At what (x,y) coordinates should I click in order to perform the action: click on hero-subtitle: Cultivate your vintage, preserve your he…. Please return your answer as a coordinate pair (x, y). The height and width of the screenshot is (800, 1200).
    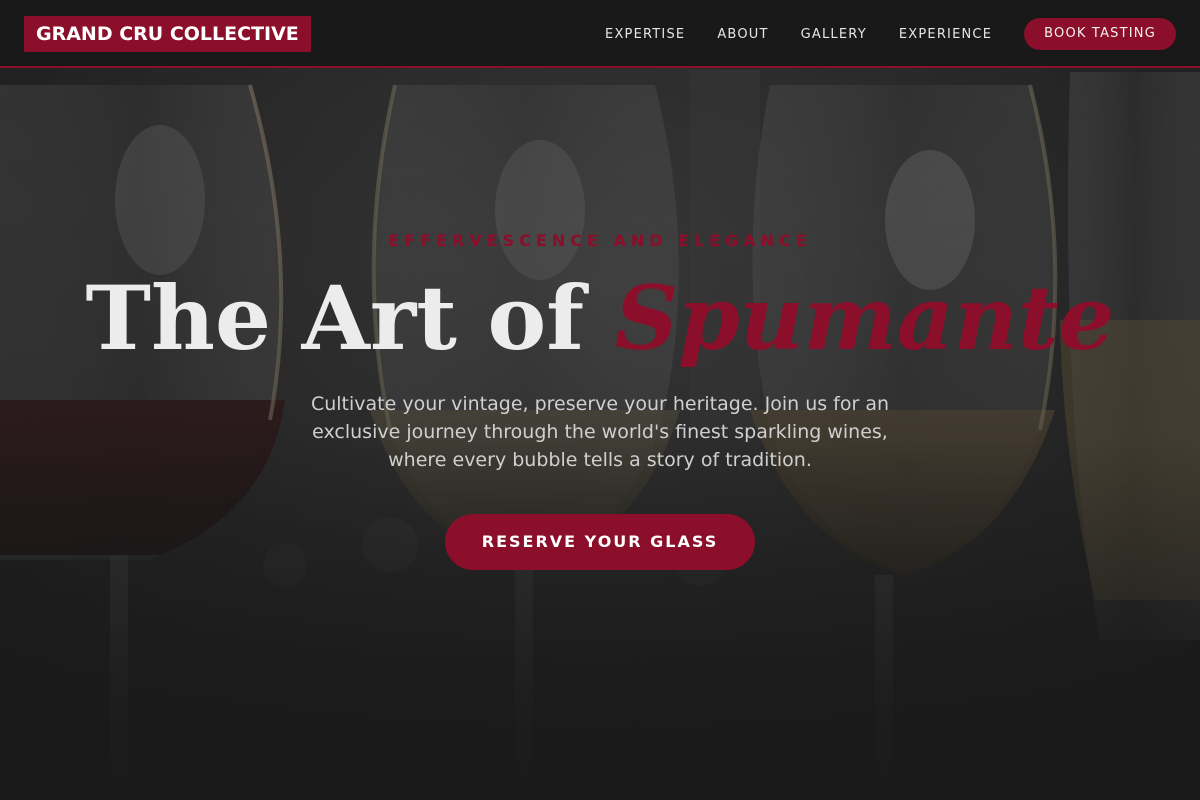
    Looking at the image, I should click on (600, 432).